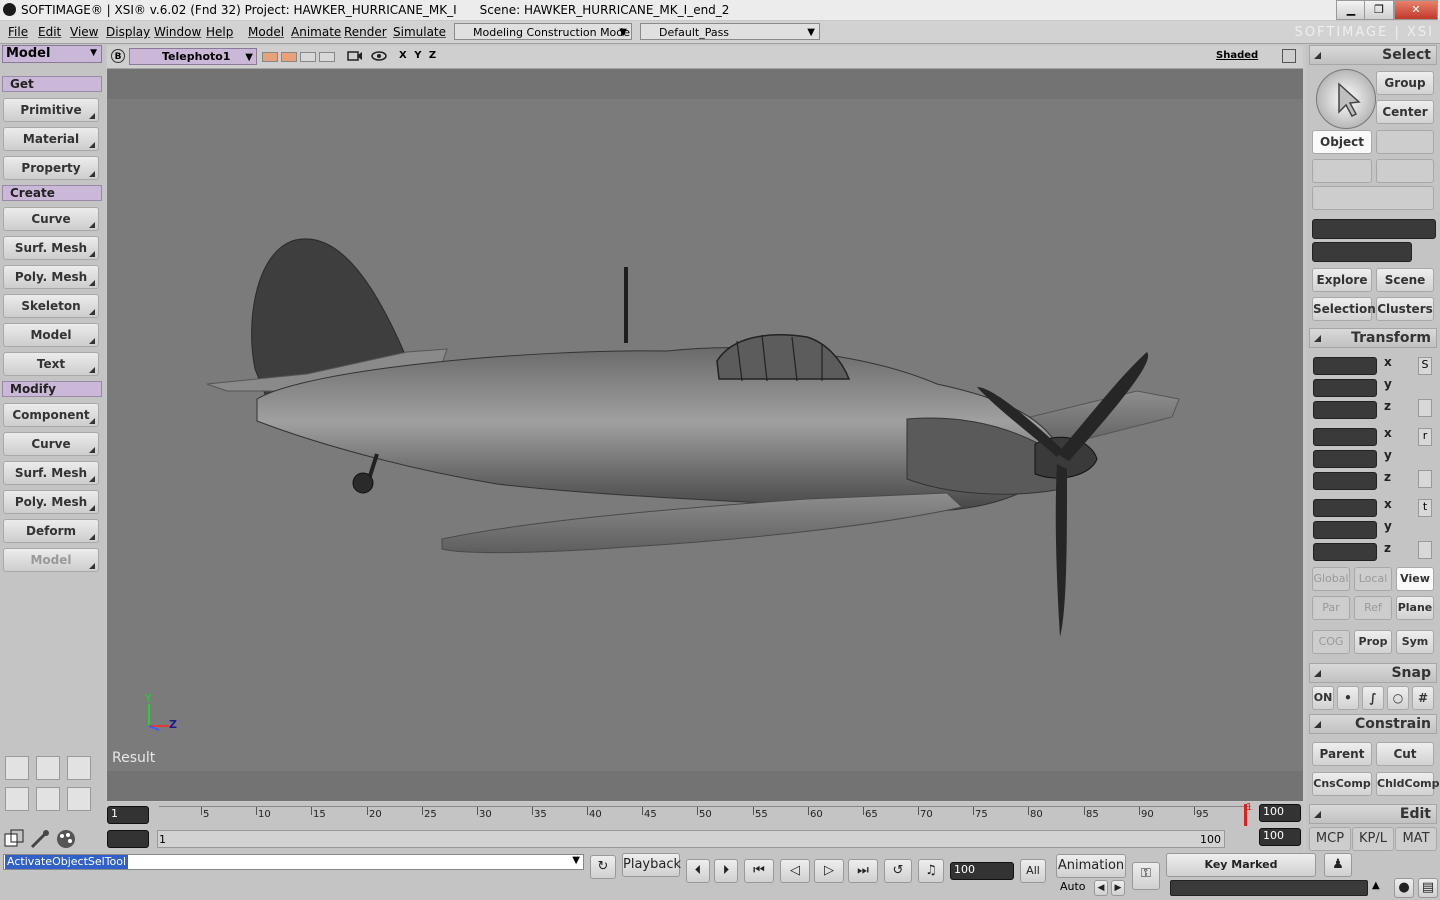 This screenshot has width=1440, height=900. What do you see at coordinates (51, 473) in the screenshot?
I see `modify-surf-mesh-button: Surf. Mesh` at bounding box center [51, 473].